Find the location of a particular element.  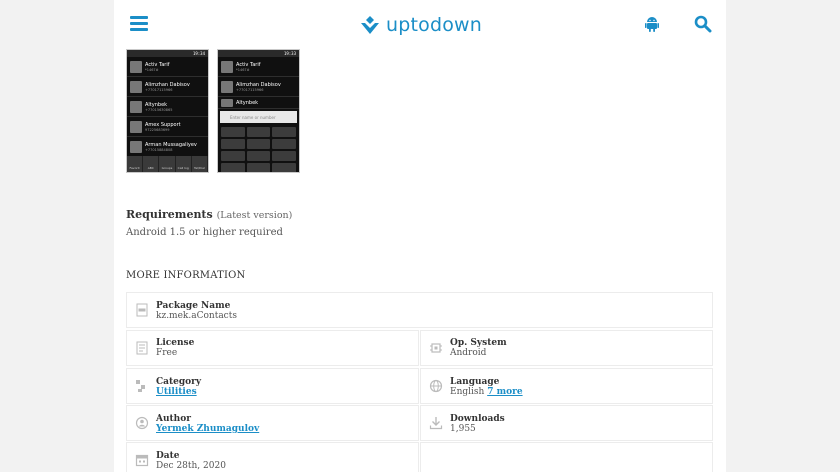

downloads-value: 1,955 is located at coordinates (463, 429).